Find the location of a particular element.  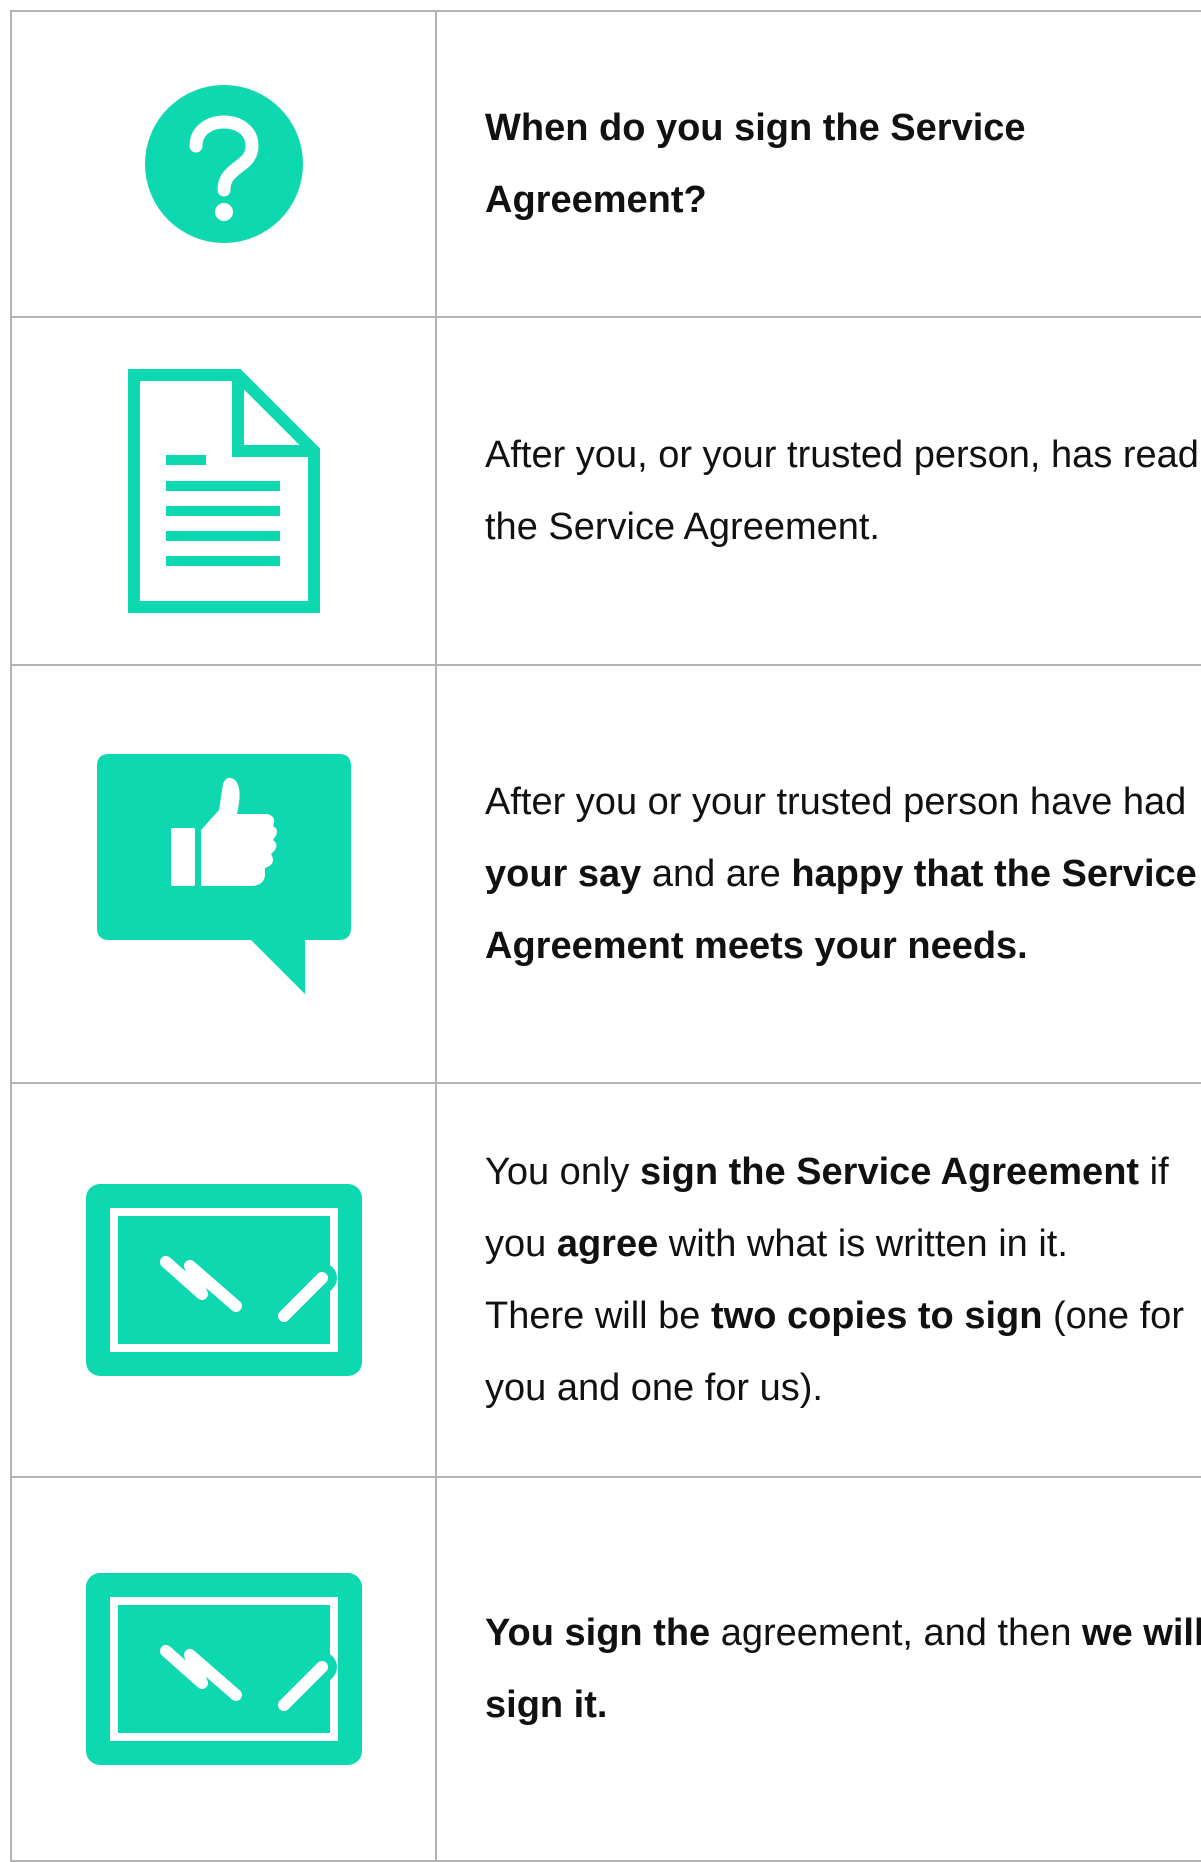

text-part-bold: sign the Service Agreement is located at coordinates (889, 1172).